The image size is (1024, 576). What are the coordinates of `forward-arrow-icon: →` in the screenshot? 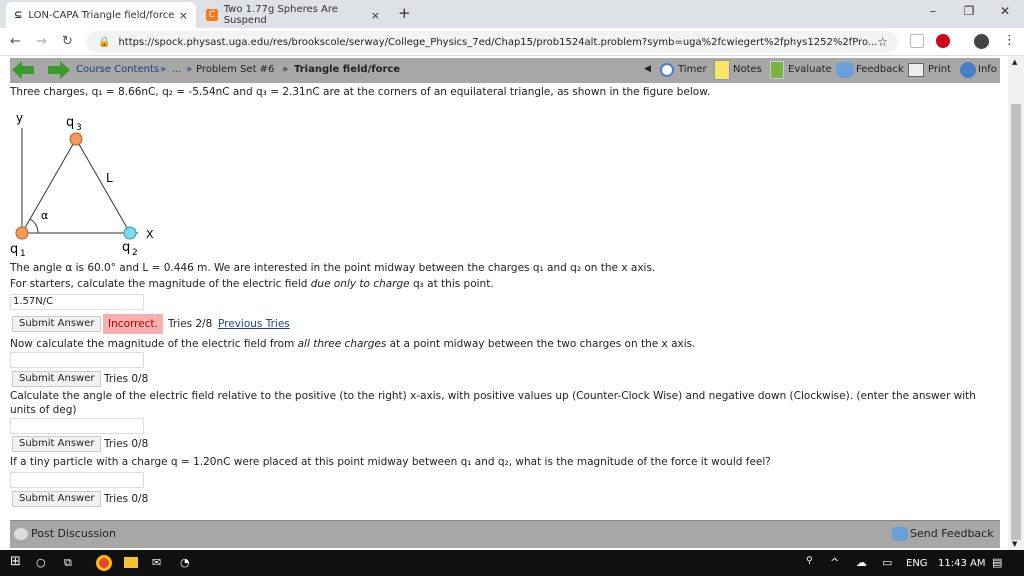 It's located at (41, 41).